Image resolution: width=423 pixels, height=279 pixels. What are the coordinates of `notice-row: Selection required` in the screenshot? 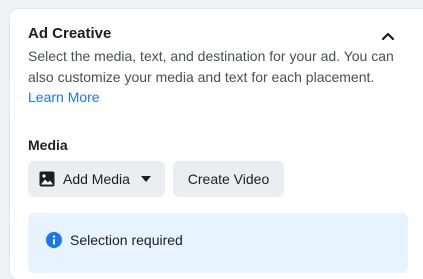 It's located at (114, 240).